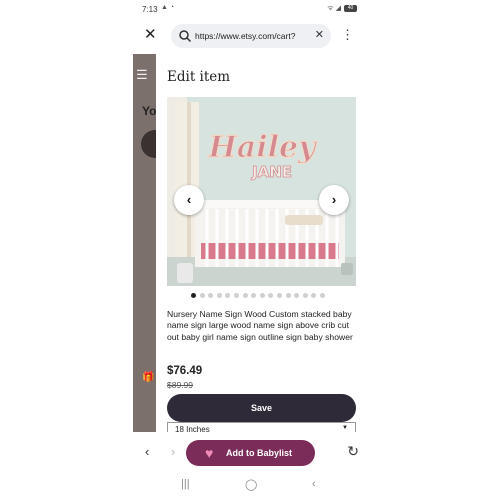 This screenshot has width=500, height=500. Describe the element at coordinates (150, 9) in the screenshot. I see `status-time: 7:13` at that location.